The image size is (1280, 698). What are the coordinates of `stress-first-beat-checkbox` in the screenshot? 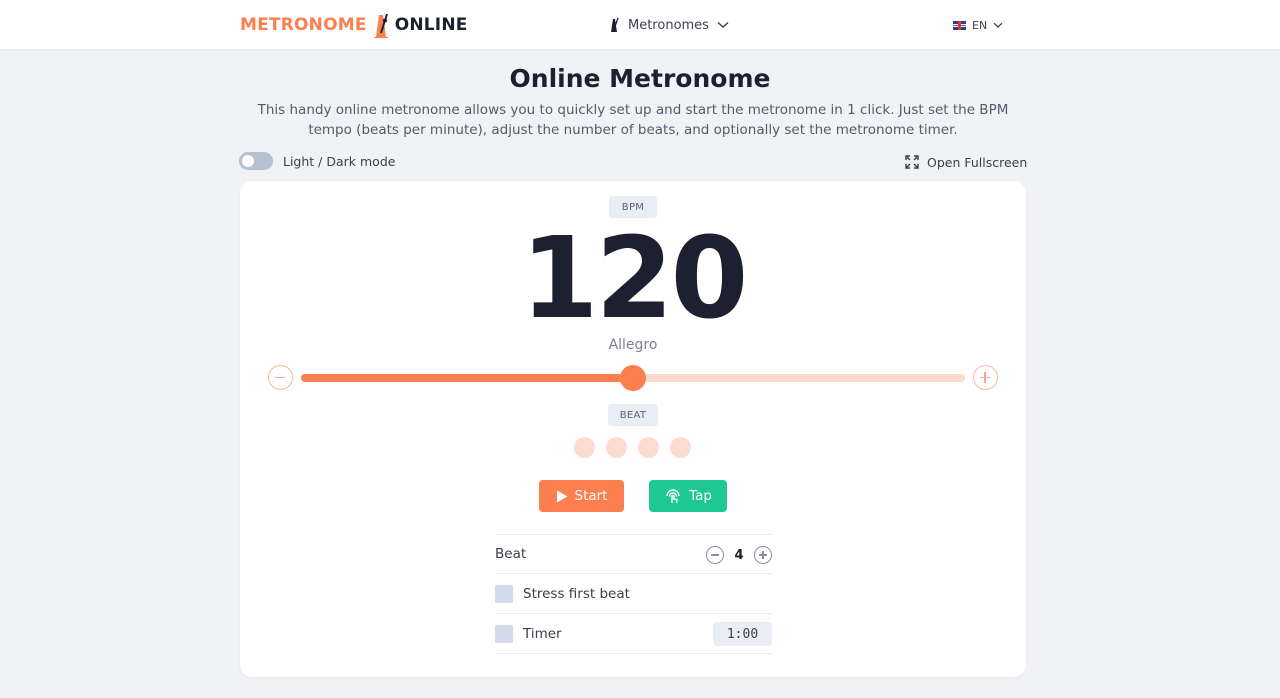 It's located at (504, 593).